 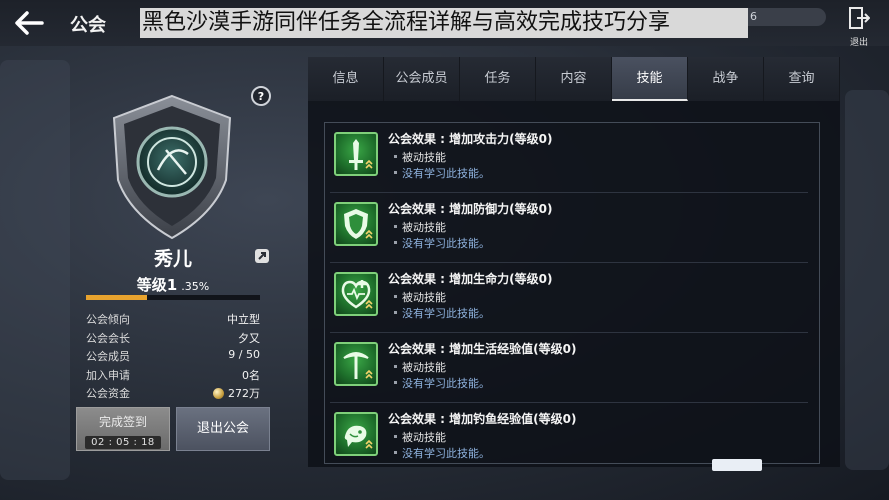 I want to click on tab-members: 公会成员, so click(x=422, y=79).